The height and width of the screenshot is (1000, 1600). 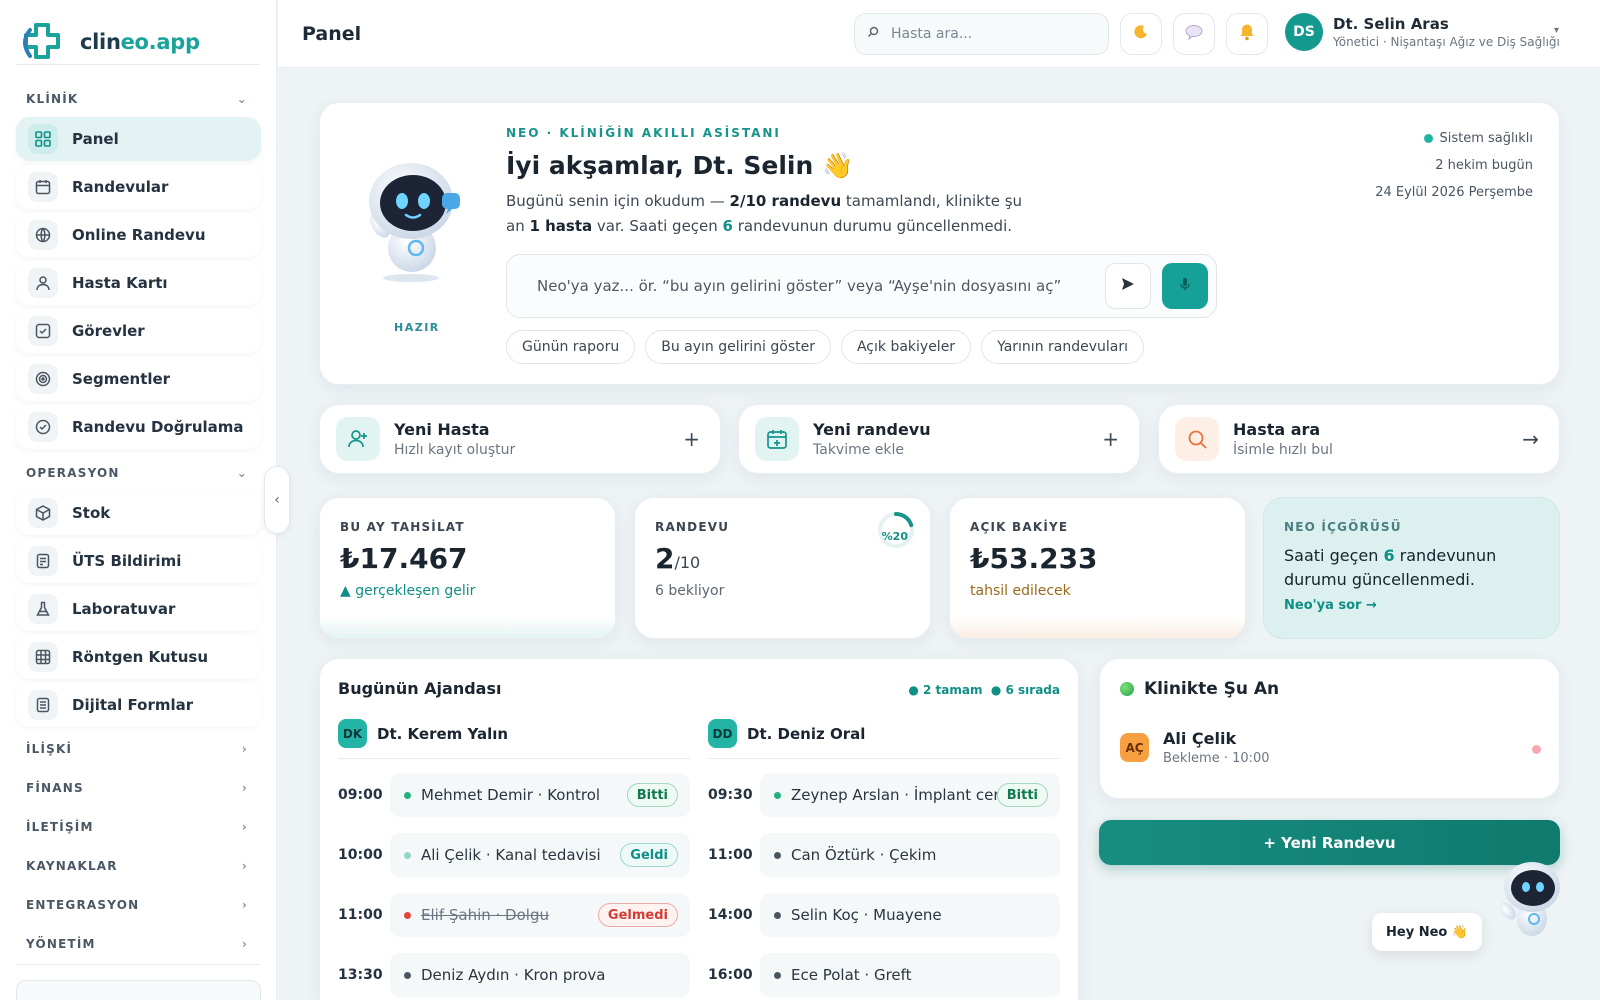 I want to click on stat-open-balance: AÇIK BAKİYE ₺53.233 tahsil edilecek, so click(x=1097, y=568).